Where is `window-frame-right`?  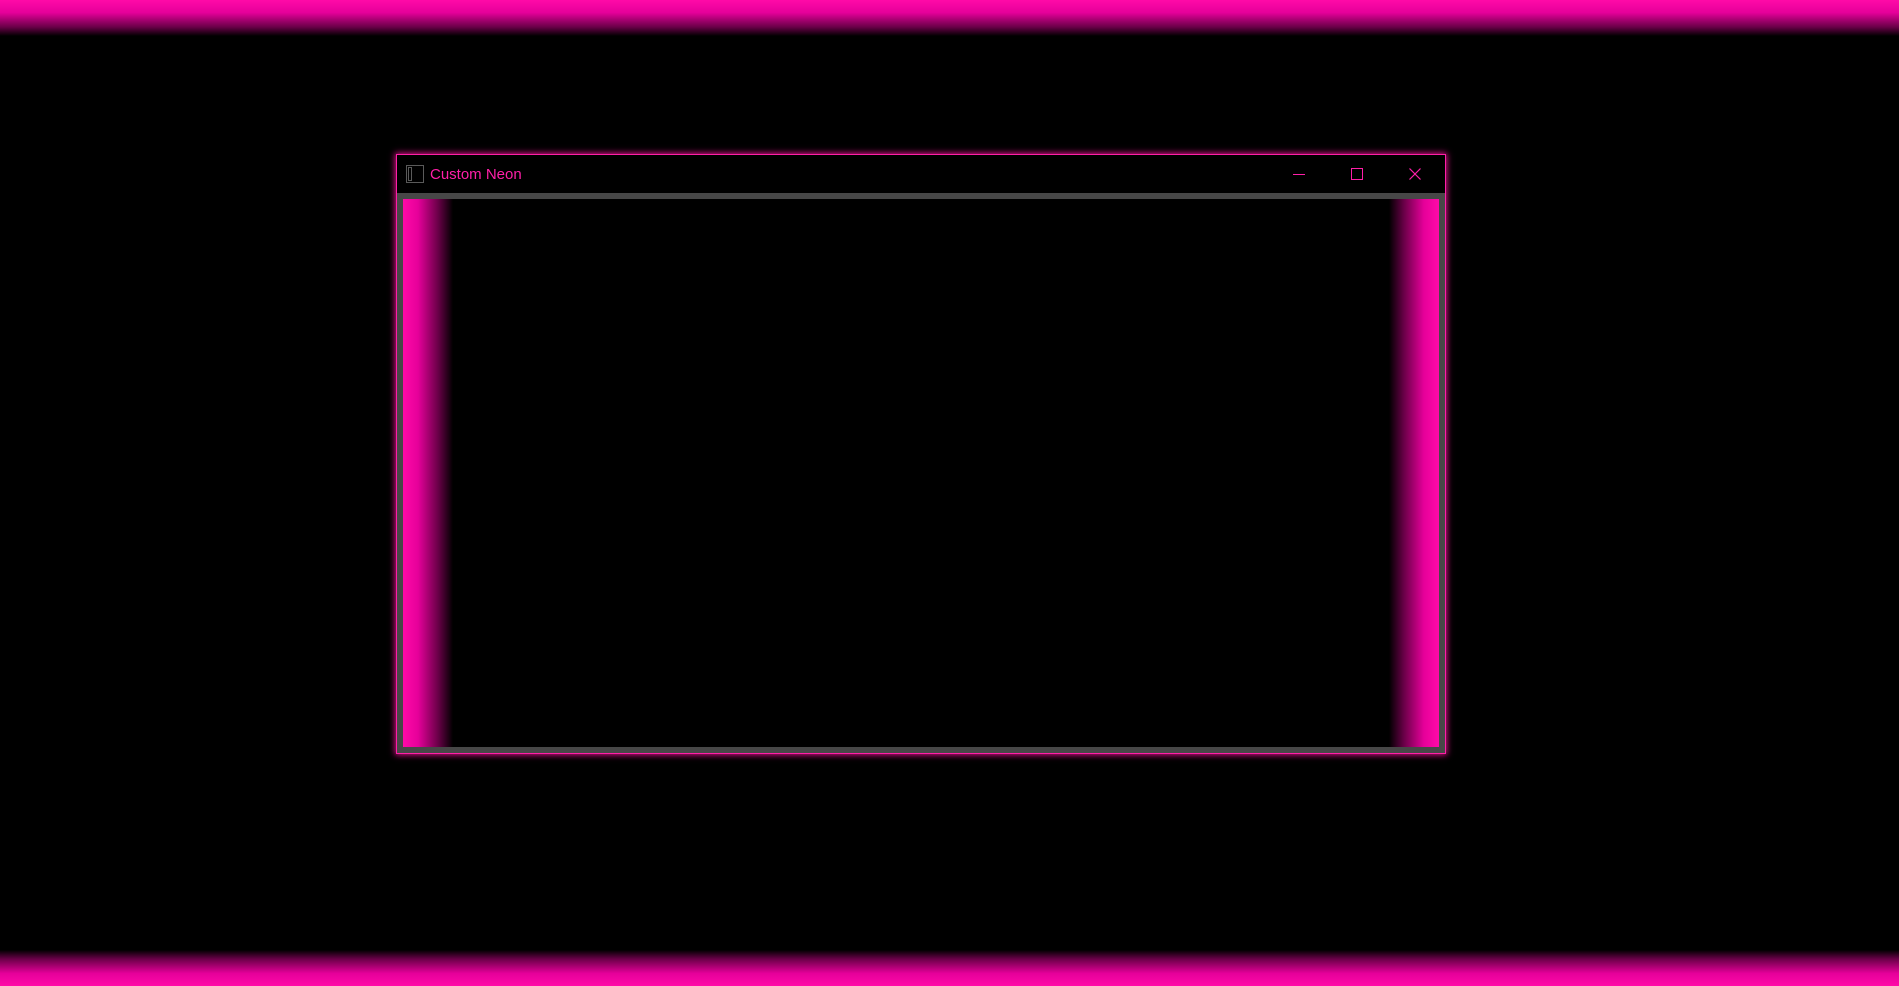 window-frame-right is located at coordinates (1442, 473).